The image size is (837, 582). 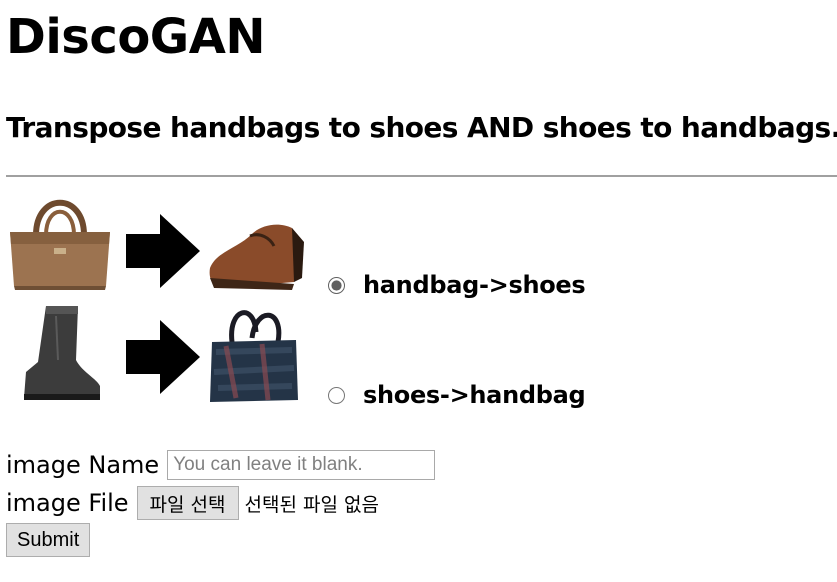 I want to click on radio-option-shoes-to-handbag: shoes->handbag, so click(x=457, y=395).